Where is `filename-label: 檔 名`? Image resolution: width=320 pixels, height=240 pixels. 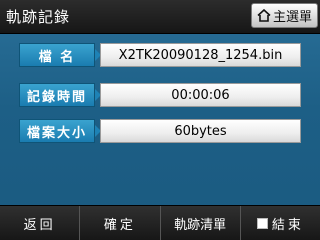 filename-label: 檔 名 is located at coordinates (60, 55).